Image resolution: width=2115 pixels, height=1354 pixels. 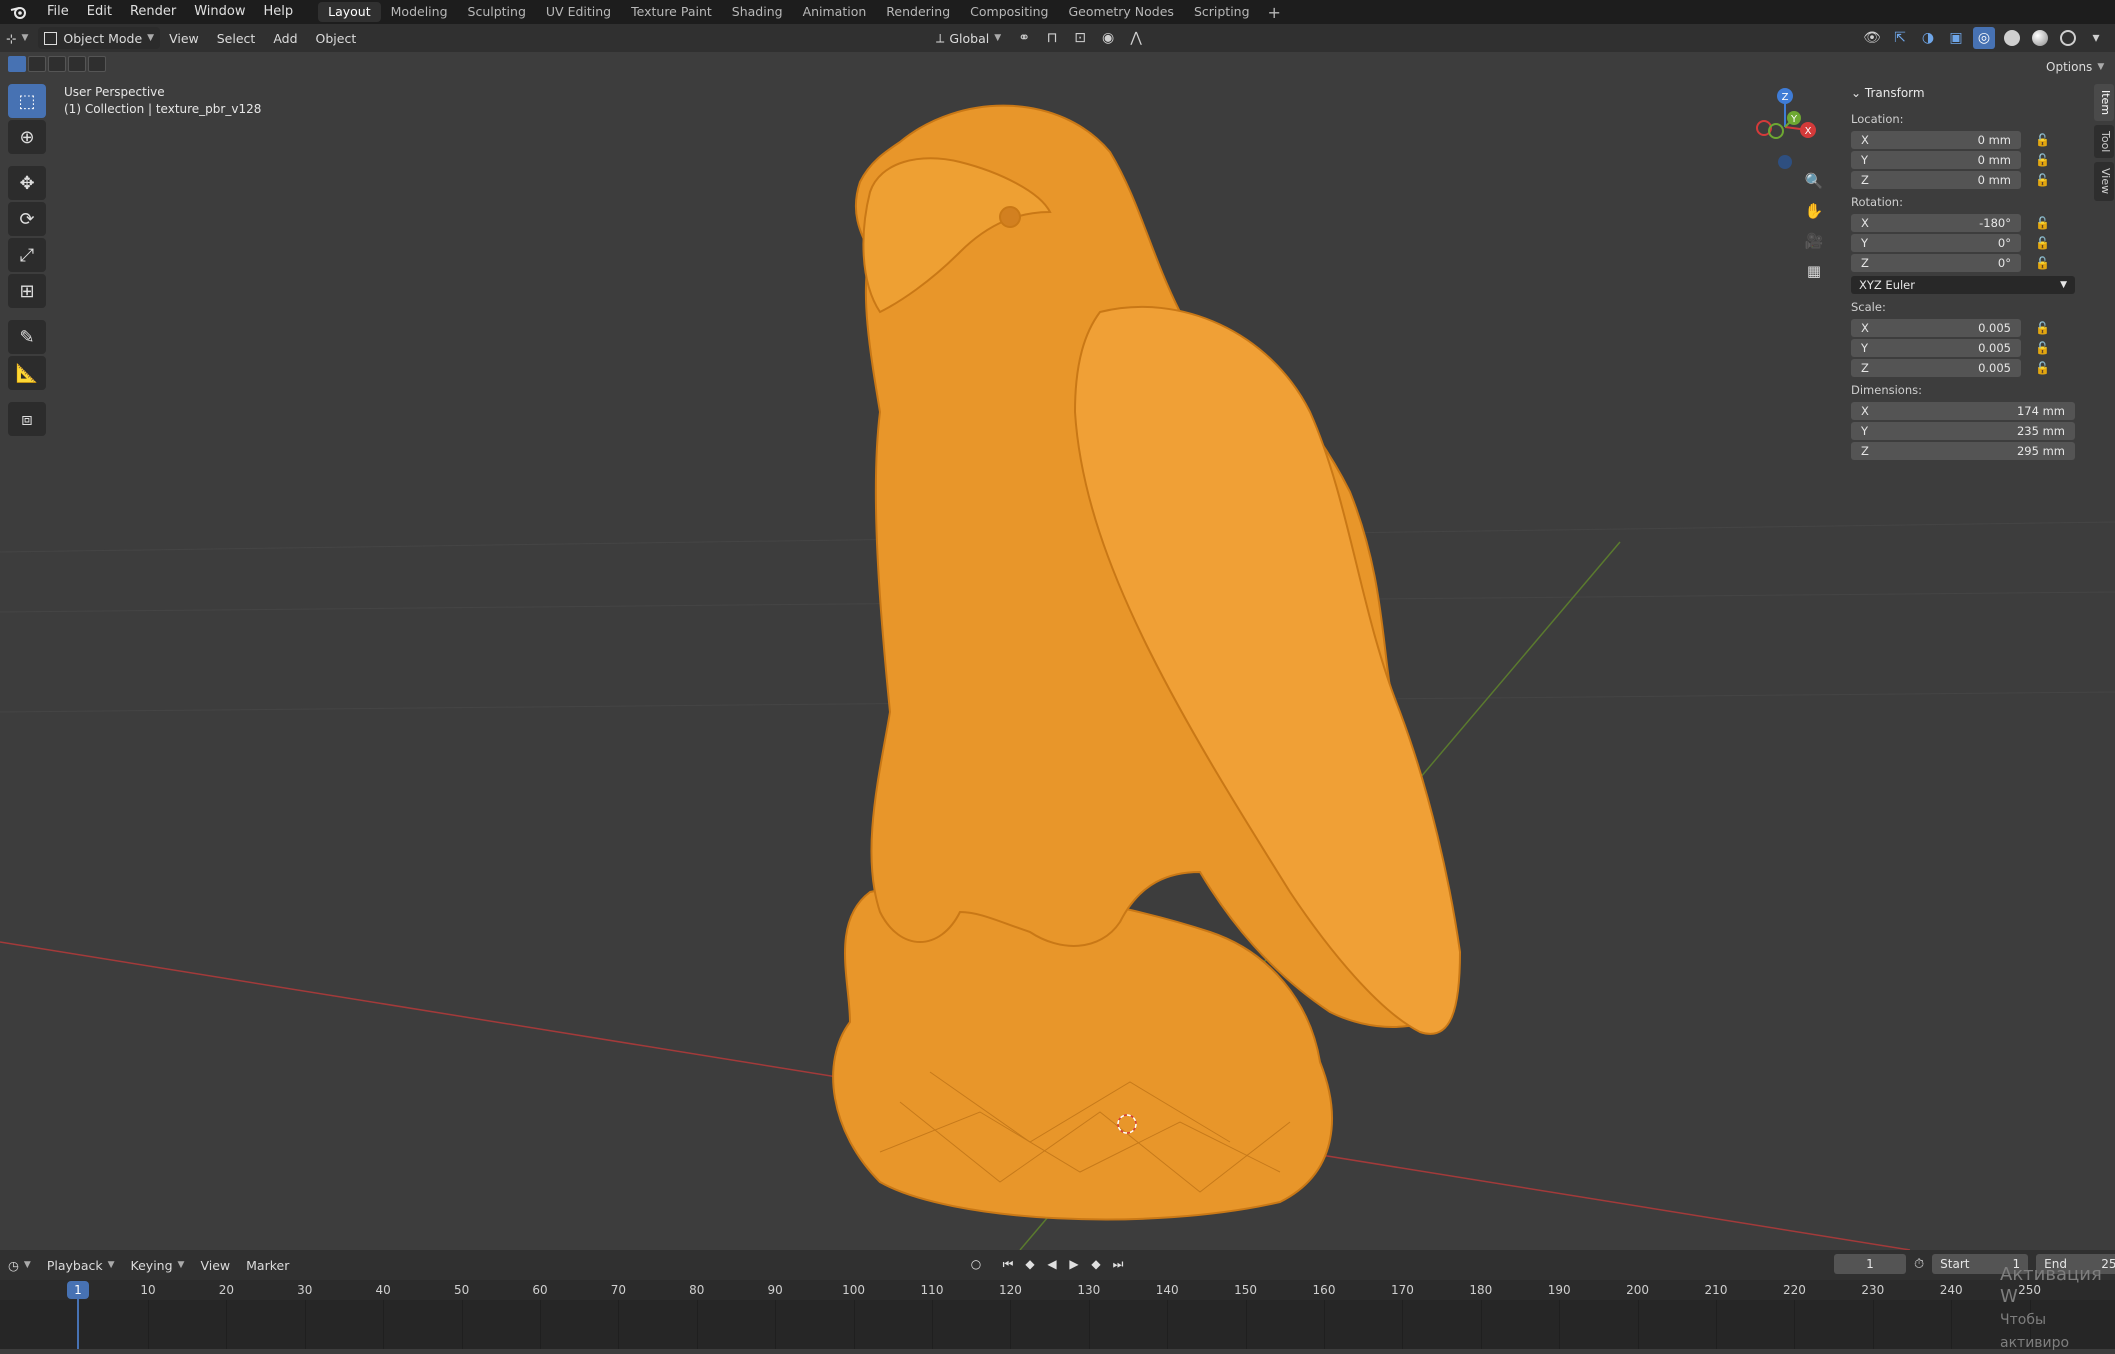 I want to click on rotation-x-field: X -180°, so click(x=1936, y=222).